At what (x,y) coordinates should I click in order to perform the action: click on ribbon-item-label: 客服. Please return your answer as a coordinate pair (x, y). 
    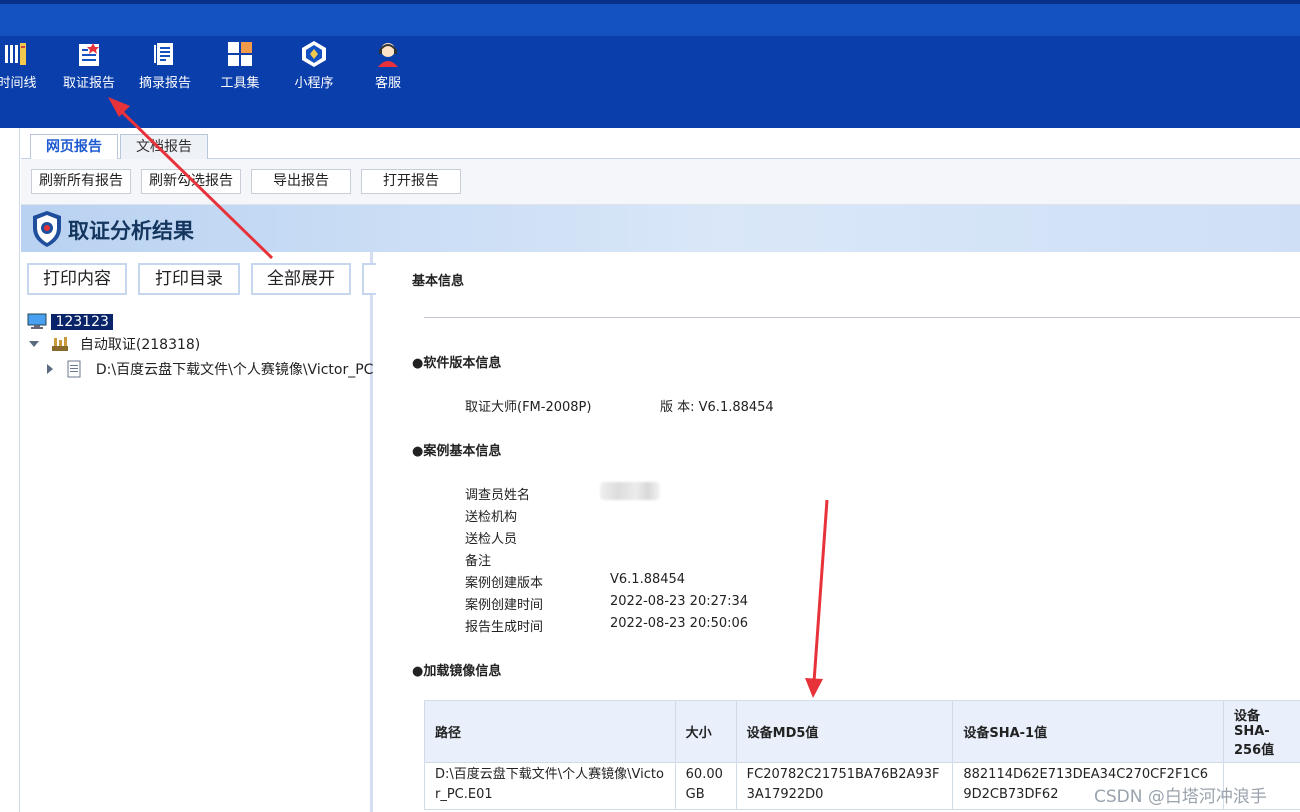
    Looking at the image, I should click on (387, 83).